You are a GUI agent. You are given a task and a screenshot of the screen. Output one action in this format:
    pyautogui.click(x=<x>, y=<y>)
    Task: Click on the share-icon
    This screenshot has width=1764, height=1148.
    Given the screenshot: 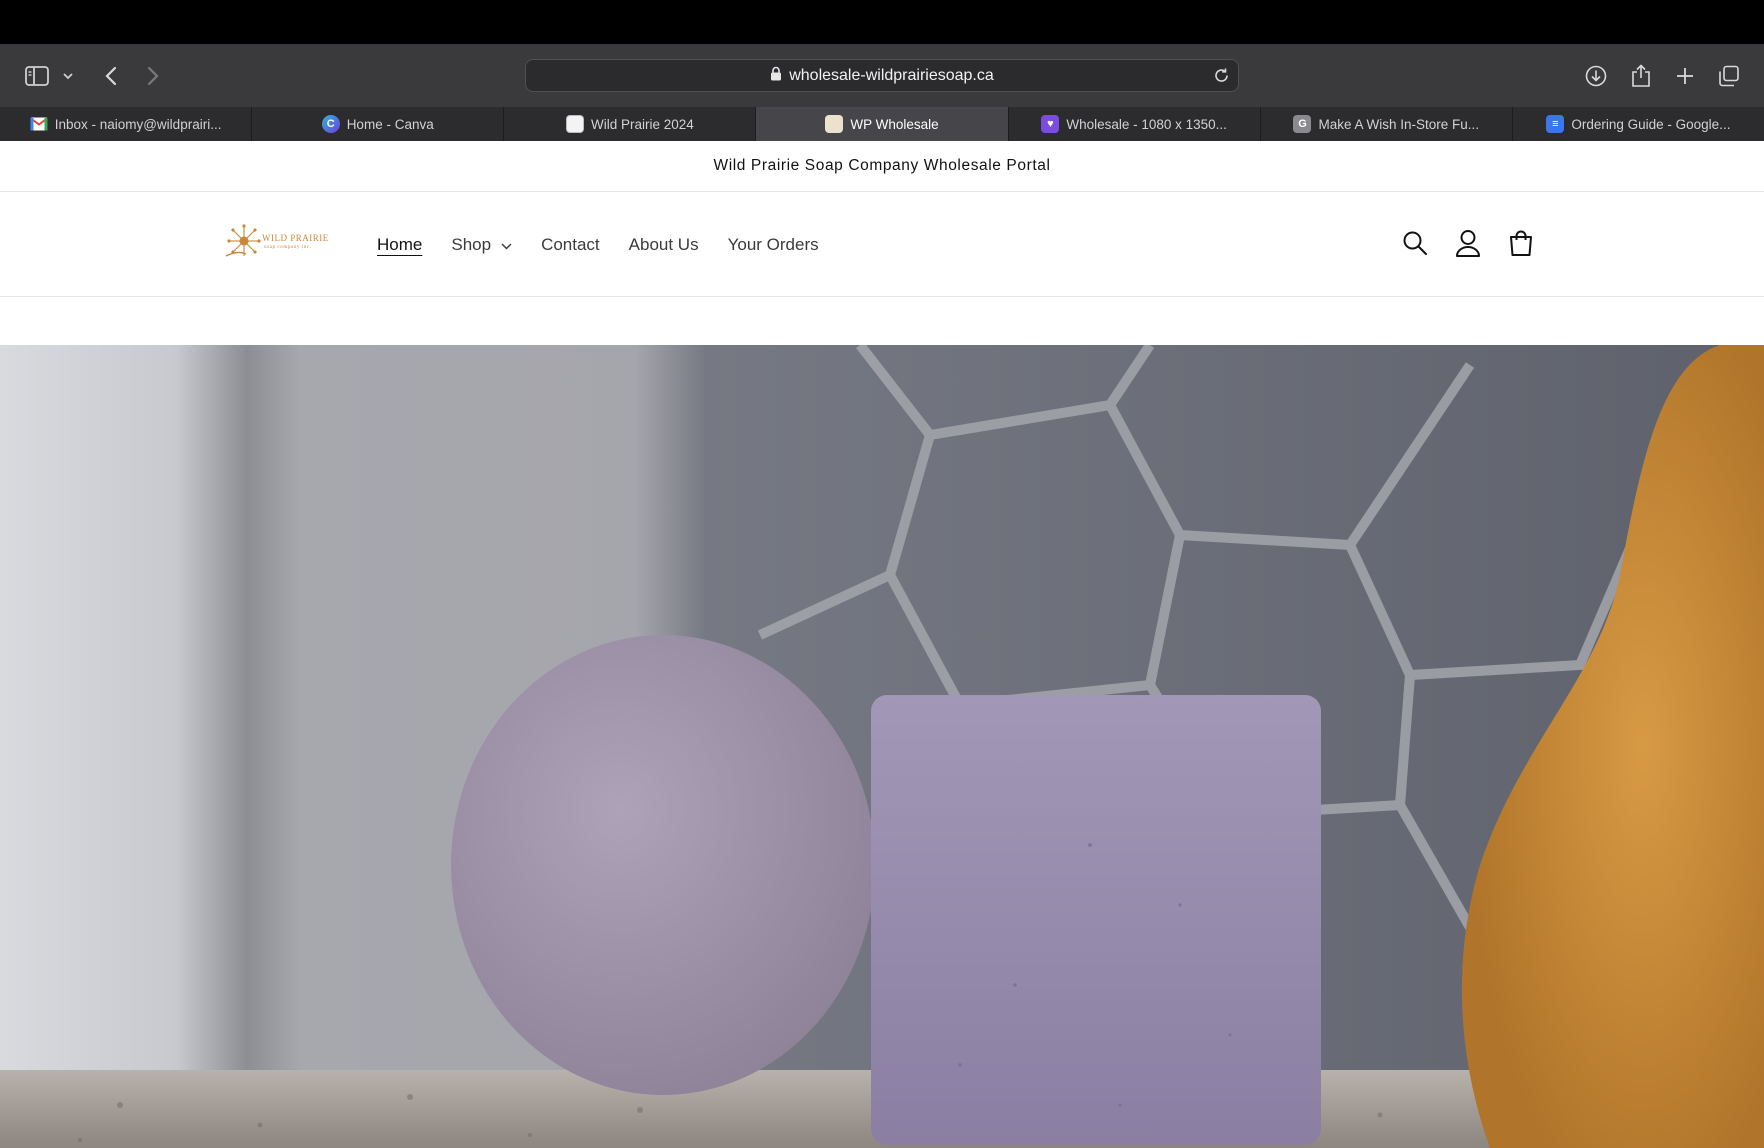 What is the action you would take?
    pyautogui.click(x=1641, y=75)
    